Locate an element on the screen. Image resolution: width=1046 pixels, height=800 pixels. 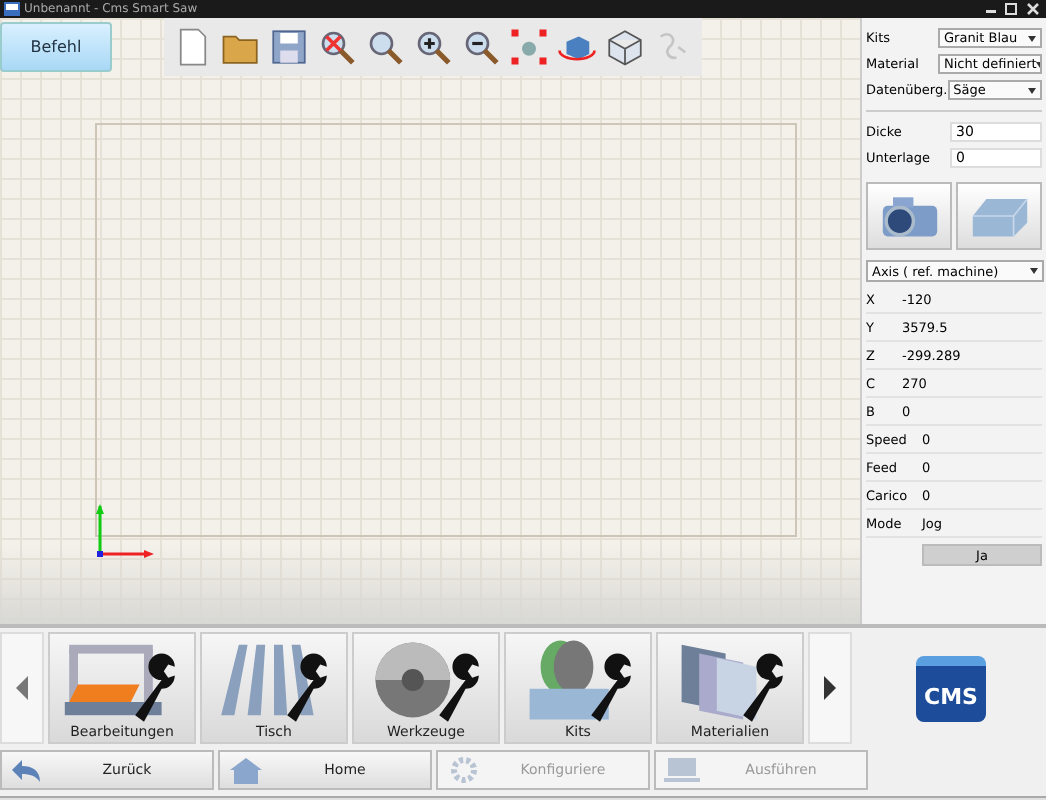
wireframe-box-icon is located at coordinates (625, 47).